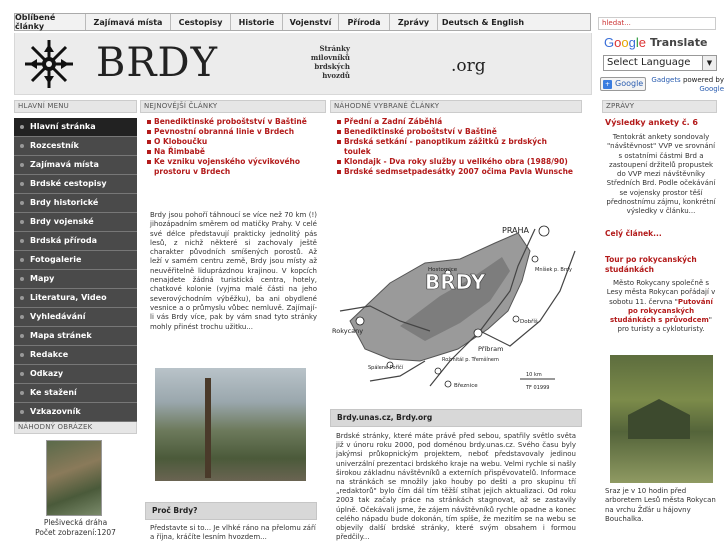 The width and height of the screenshot is (727, 545). I want to click on nav-item-0: Oblíbené články, so click(50, 22).